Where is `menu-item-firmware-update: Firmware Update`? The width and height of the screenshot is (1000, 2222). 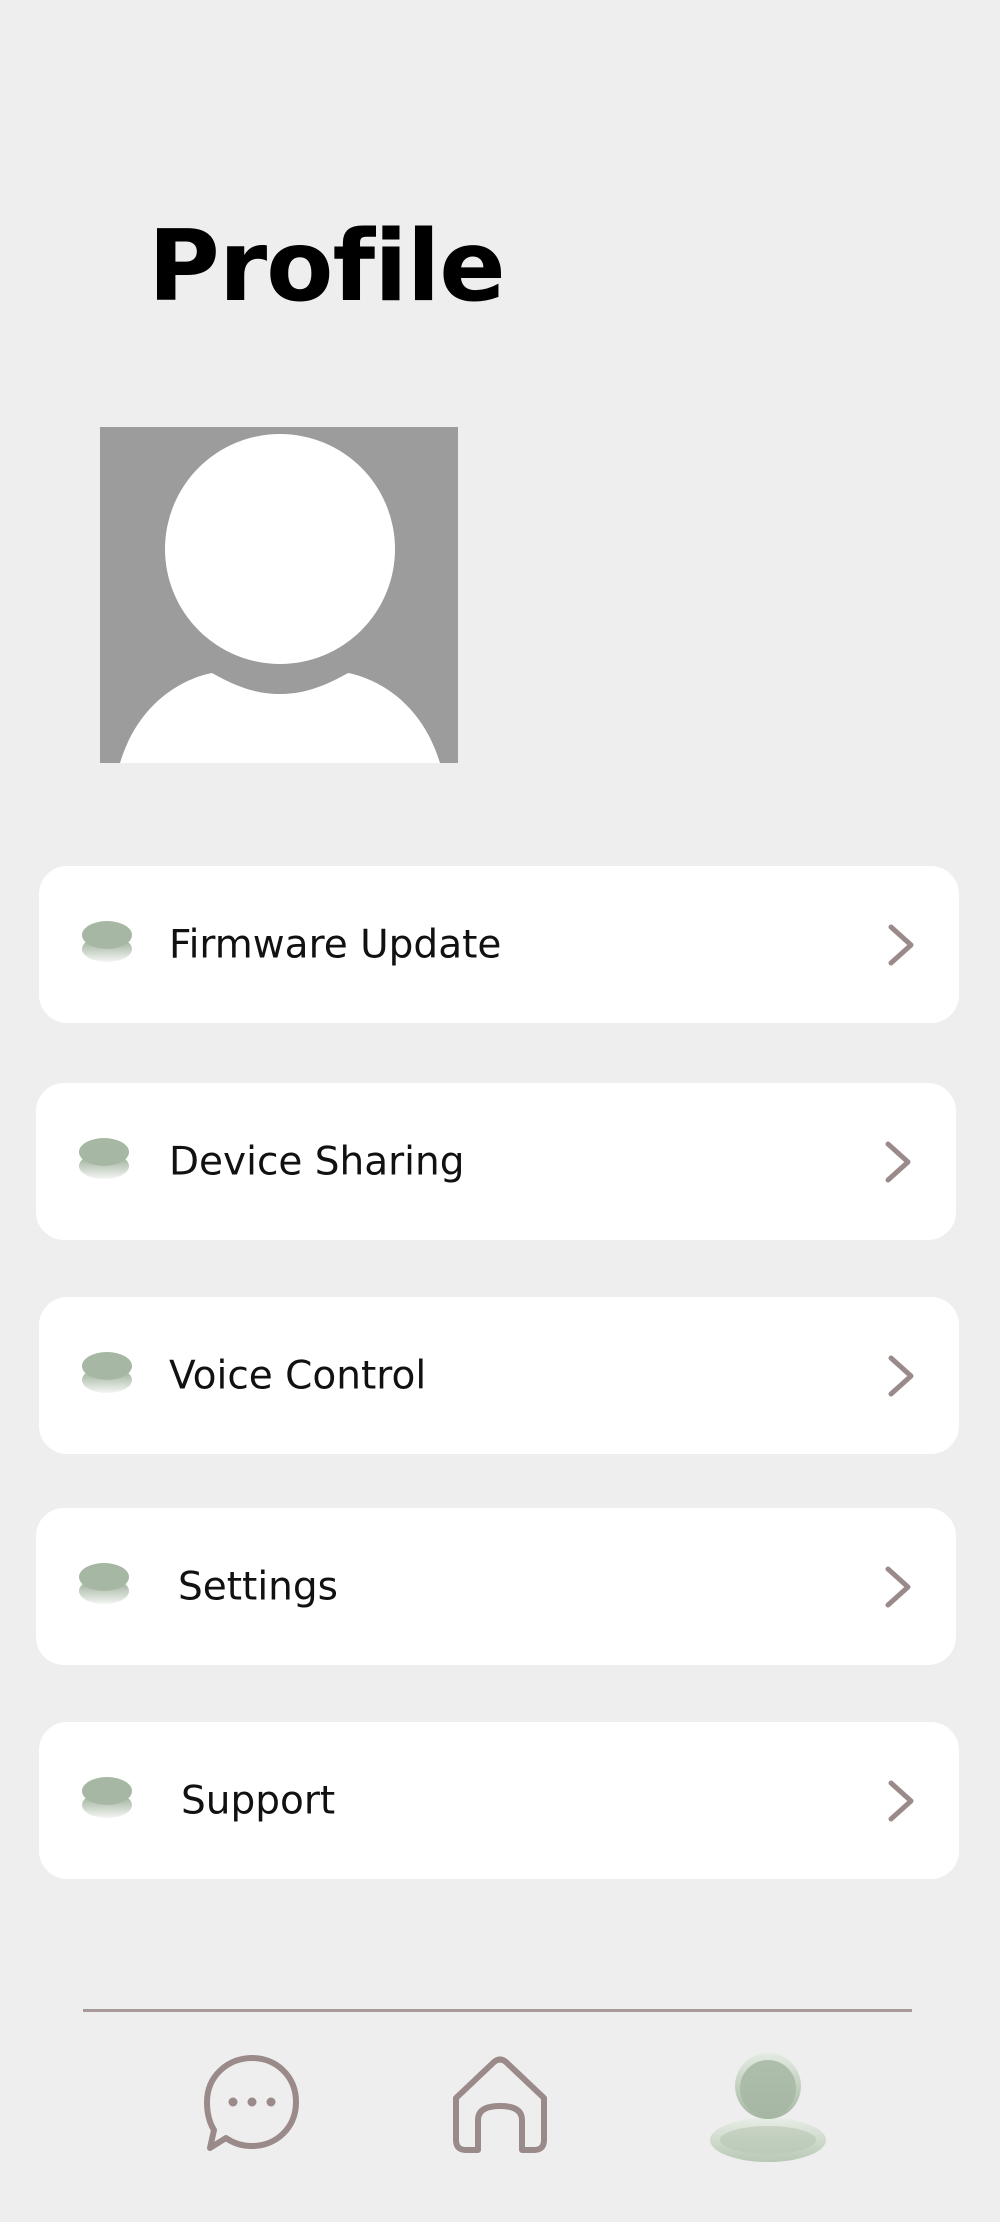
menu-item-firmware-update: Firmware Update is located at coordinates (499, 944).